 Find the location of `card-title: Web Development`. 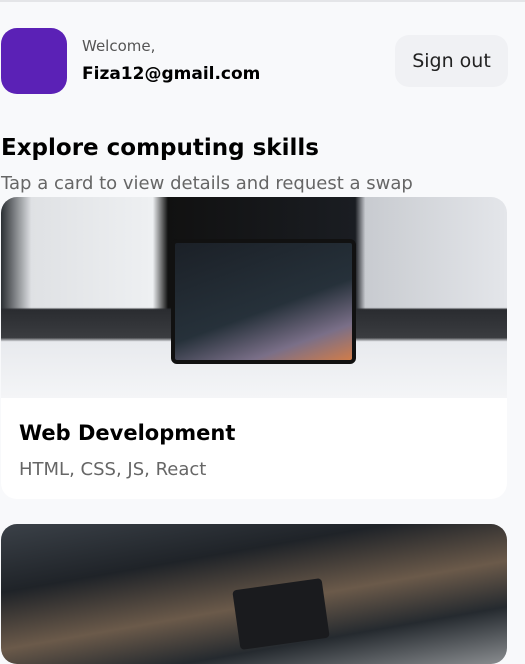

card-title: Web Development is located at coordinates (127, 433).